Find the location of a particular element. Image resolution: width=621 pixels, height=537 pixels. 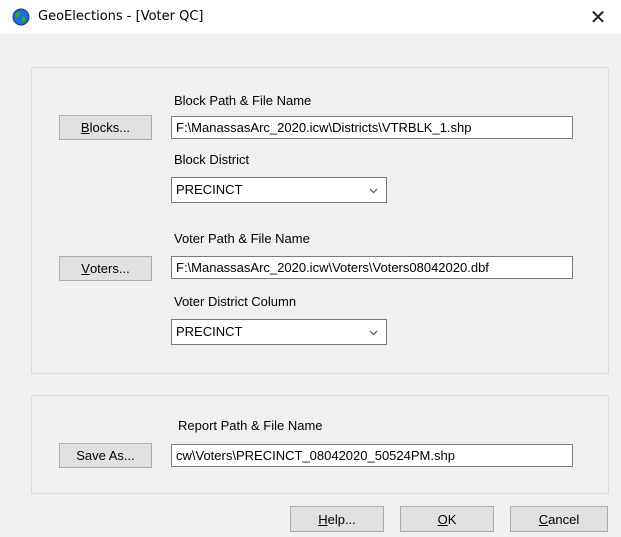

block-path-label: Block Path & File Name is located at coordinates (243, 100).